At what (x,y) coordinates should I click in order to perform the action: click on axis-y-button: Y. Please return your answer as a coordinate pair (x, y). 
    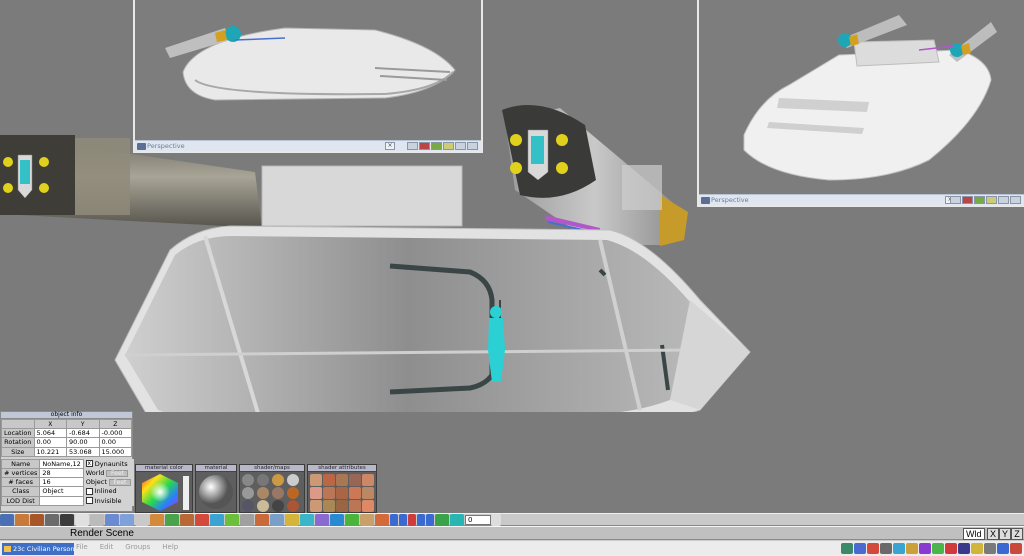
    Looking at the image, I should click on (1005, 534).